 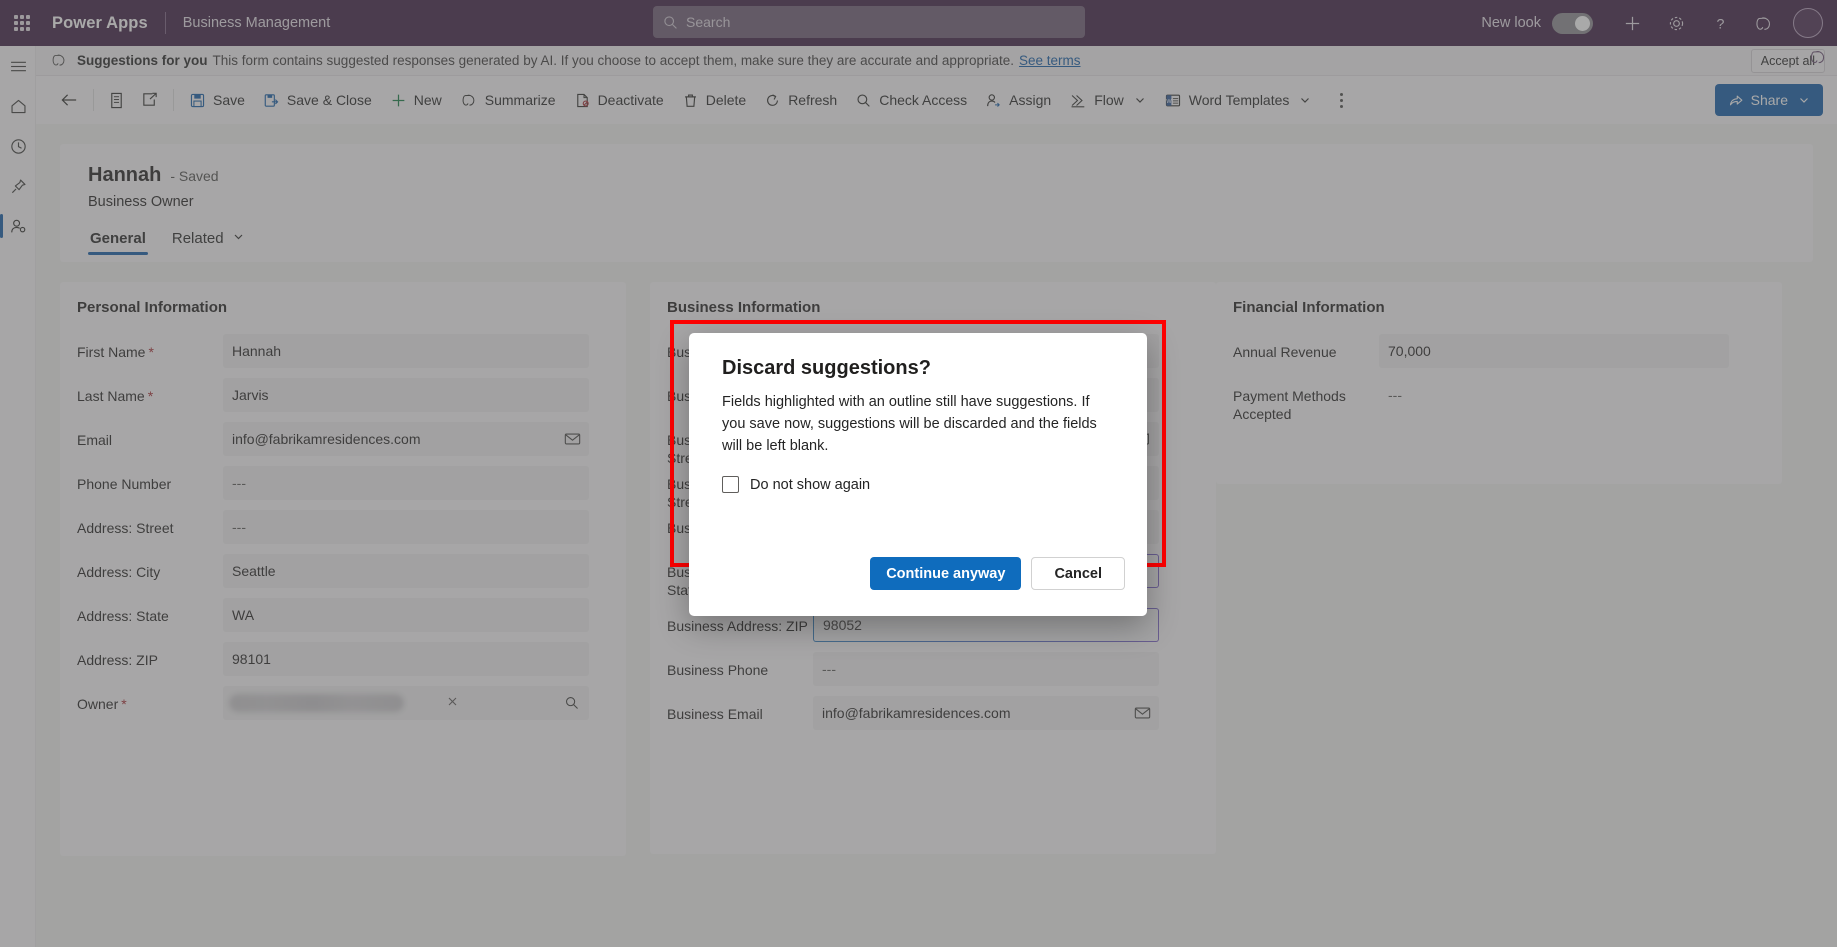 I want to click on do-not-show-again-label: Do not show again, so click(x=810, y=484).